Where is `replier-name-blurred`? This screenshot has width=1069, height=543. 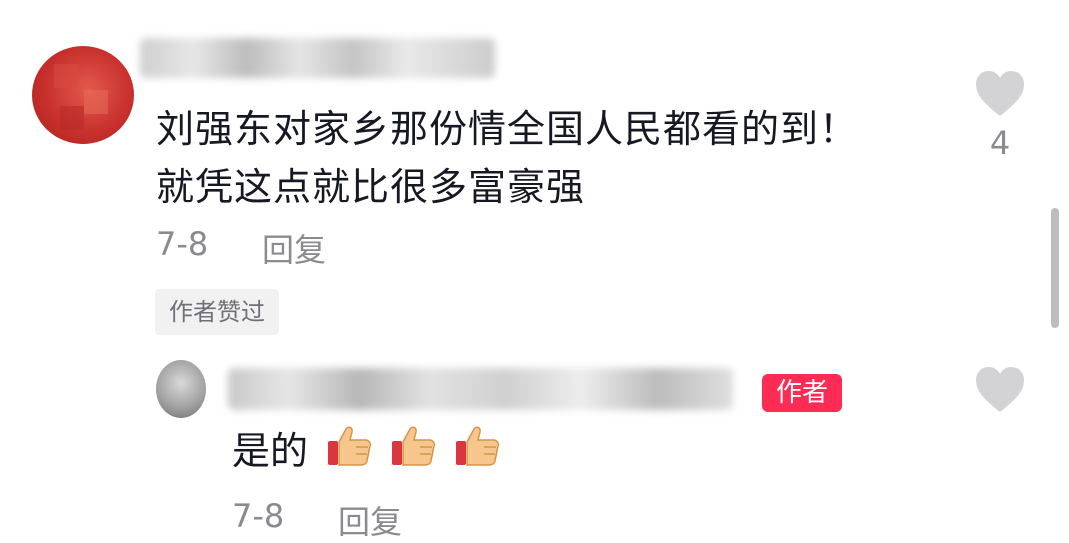
replier-name-blurred is located at coordinates (480, 389).